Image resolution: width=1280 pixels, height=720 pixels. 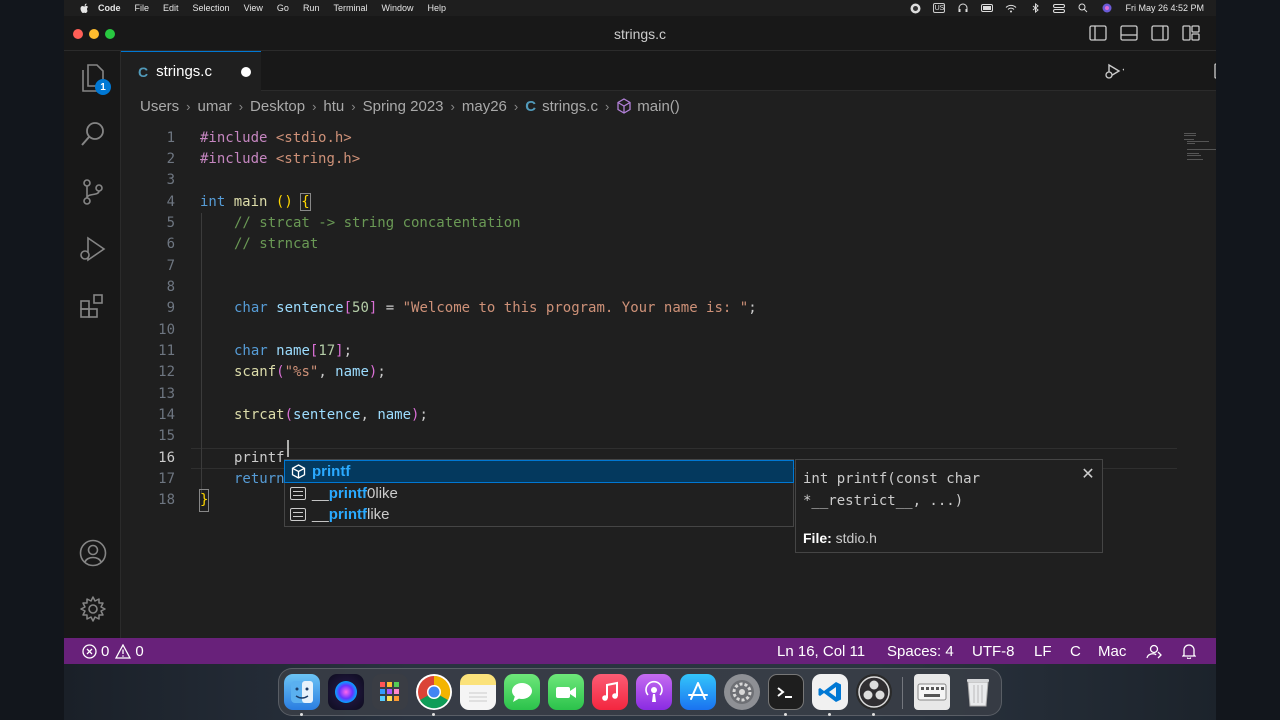 I want to click on breadcrumb-symbol: main(), so click(x=658, y=106).